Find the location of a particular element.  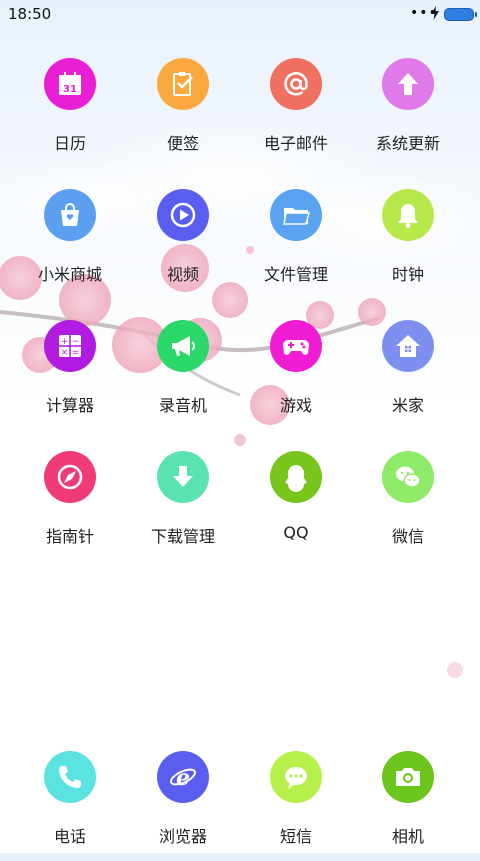

app-calendar: 31 日历 is located at coordinates (70, 113).